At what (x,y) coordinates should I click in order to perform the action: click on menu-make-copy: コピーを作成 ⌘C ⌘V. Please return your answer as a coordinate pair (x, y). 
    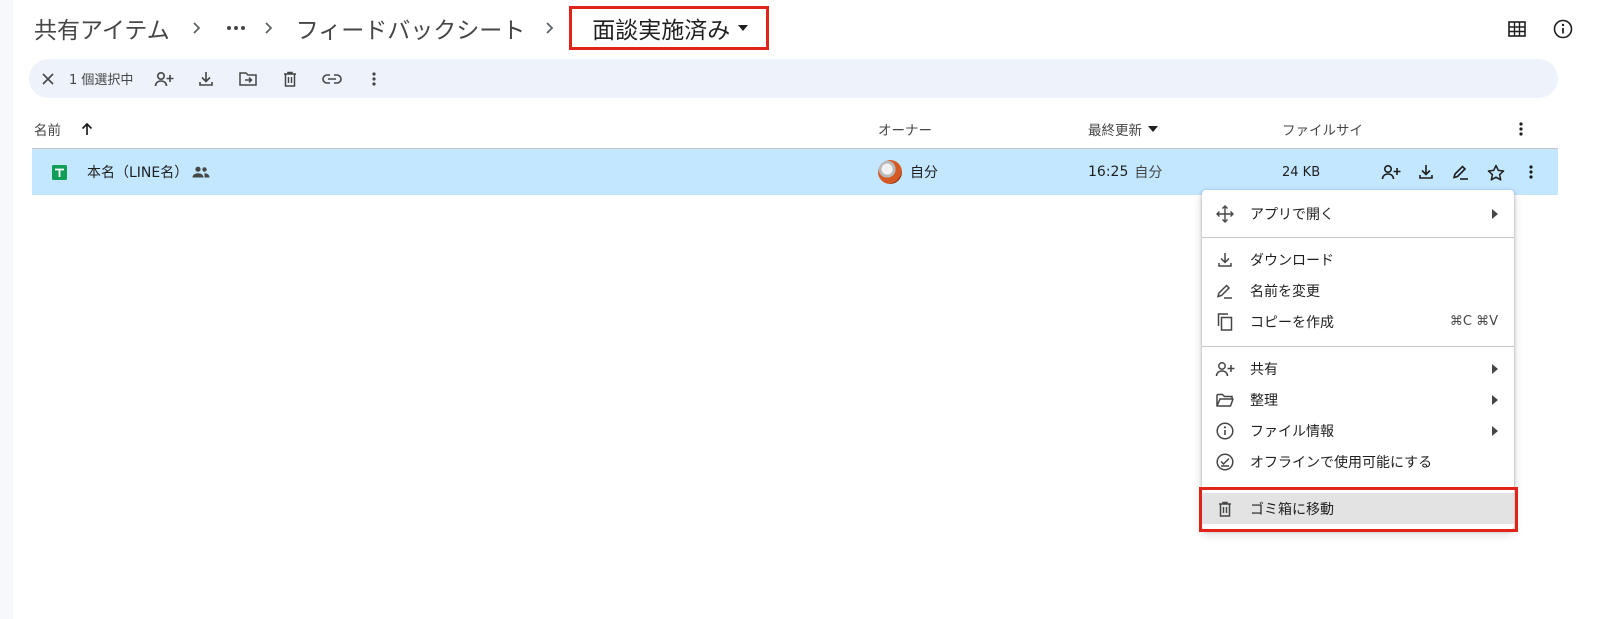
    Looking at the image, I should click on (1358, 321).